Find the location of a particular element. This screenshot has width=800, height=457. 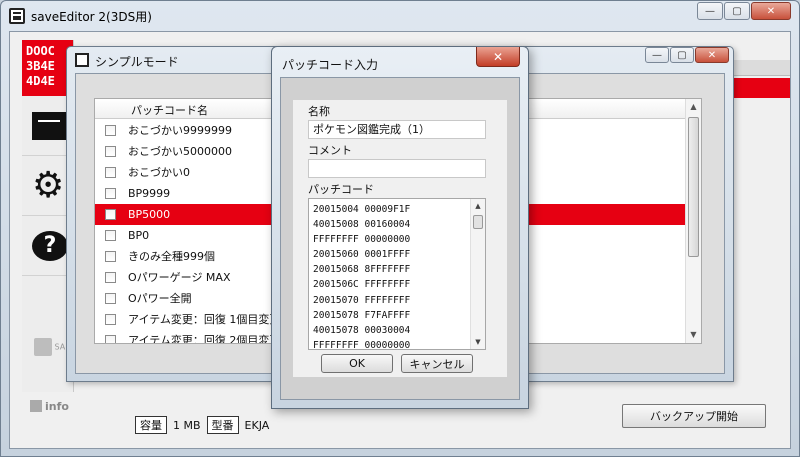

sa-logo-icon is located at coordinates (43, 347).